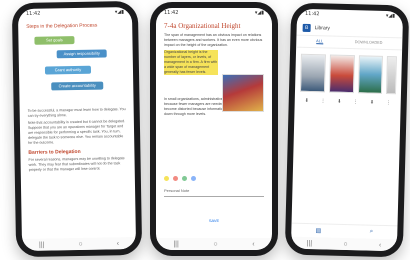 This screenshot has height=260, width=410. What do you see at coordinates (369, 43) in the screenshot?
I see `tab-downloaded: DOWNLOADED` at bounding box center [369, 43].